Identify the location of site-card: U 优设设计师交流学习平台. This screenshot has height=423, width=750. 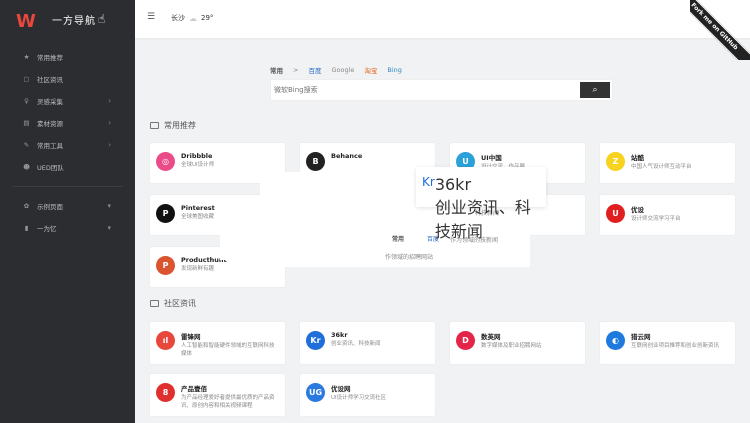
(667, 215).